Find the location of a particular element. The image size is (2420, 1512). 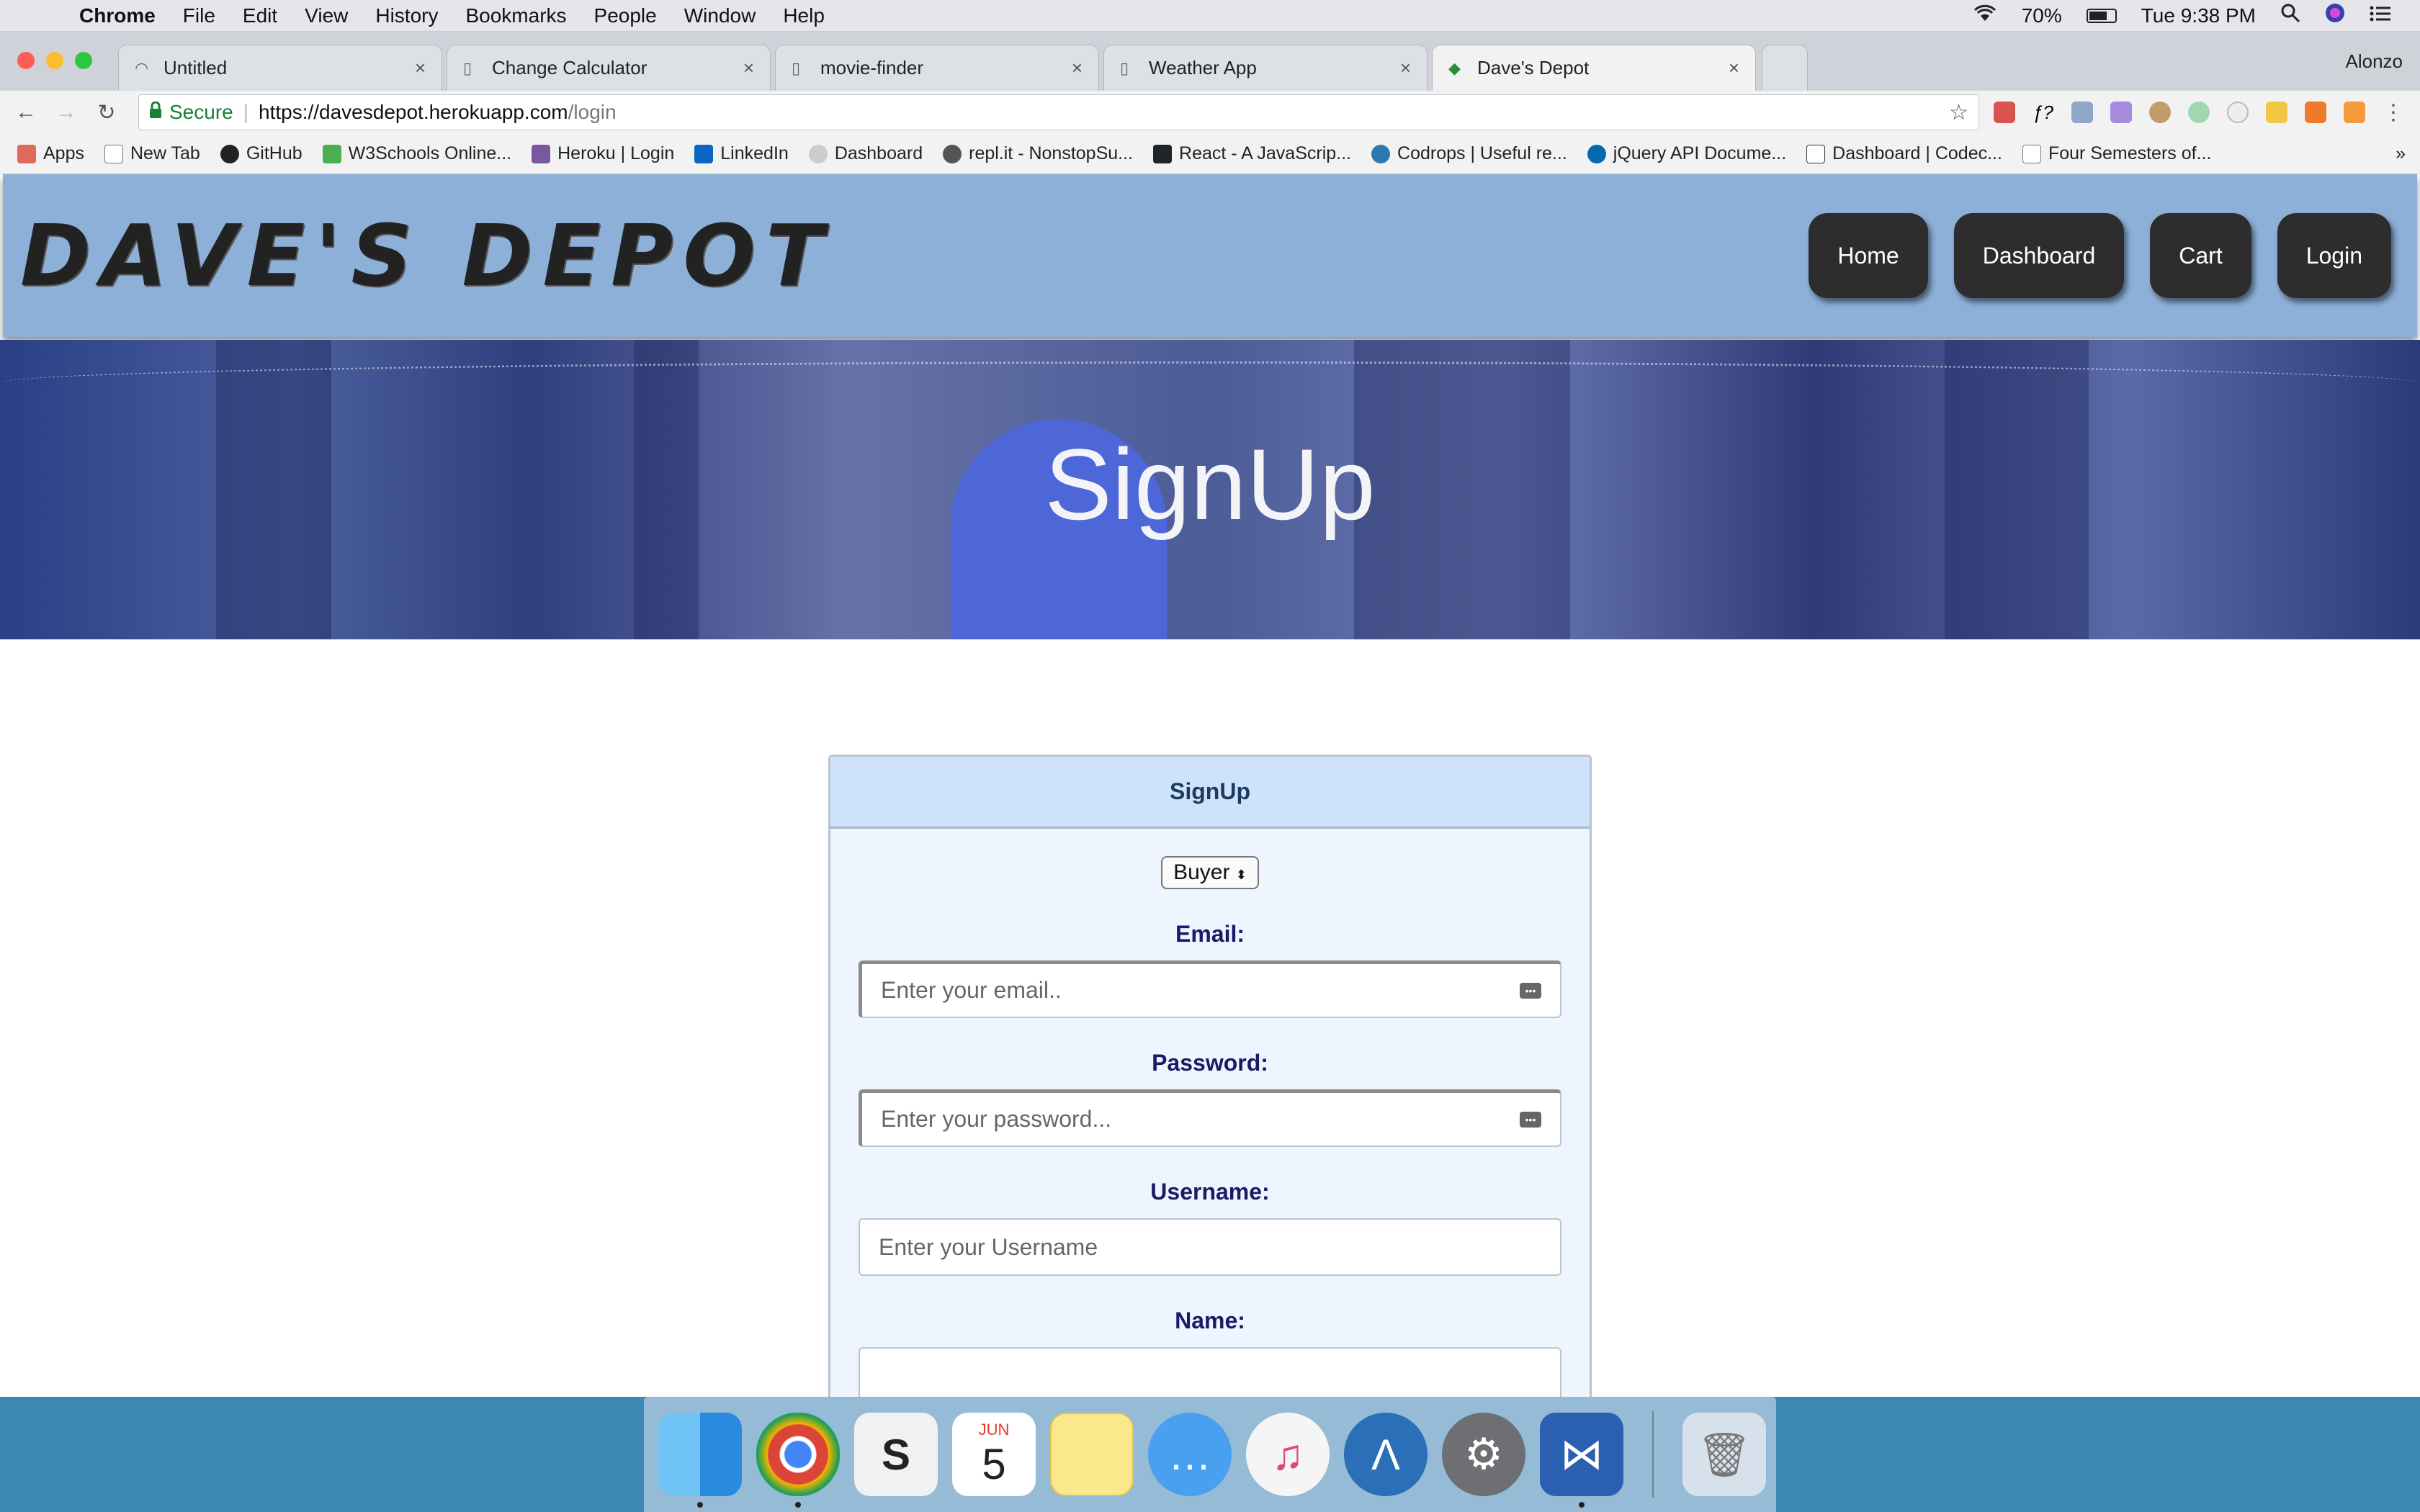

bookmarks-overflow-icon: » is located at coordinates (2401, 153).